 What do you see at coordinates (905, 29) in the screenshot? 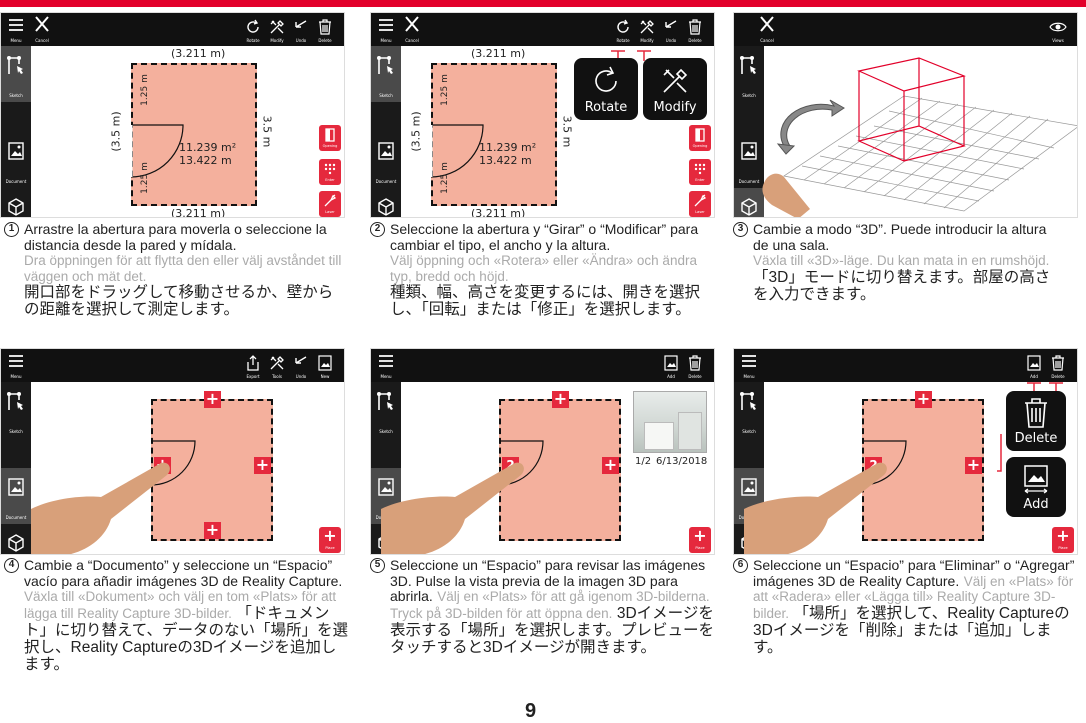
I see `app-toolbar: Cancel Views` at bounding box center [905, 29].